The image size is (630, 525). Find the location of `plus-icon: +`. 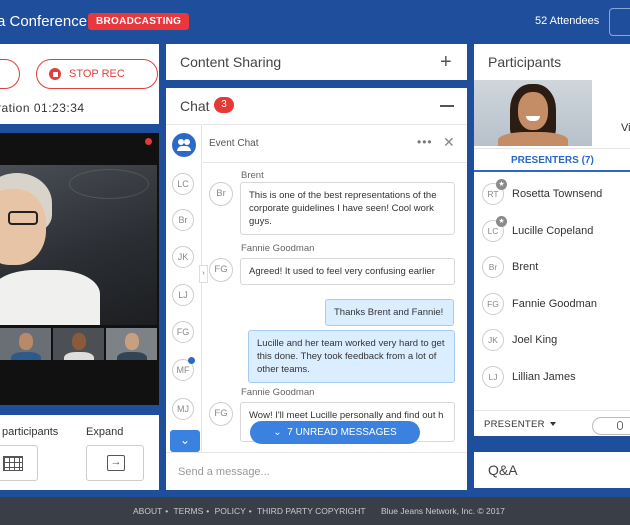

plus-icon: + is located at coordinates (446, 62).